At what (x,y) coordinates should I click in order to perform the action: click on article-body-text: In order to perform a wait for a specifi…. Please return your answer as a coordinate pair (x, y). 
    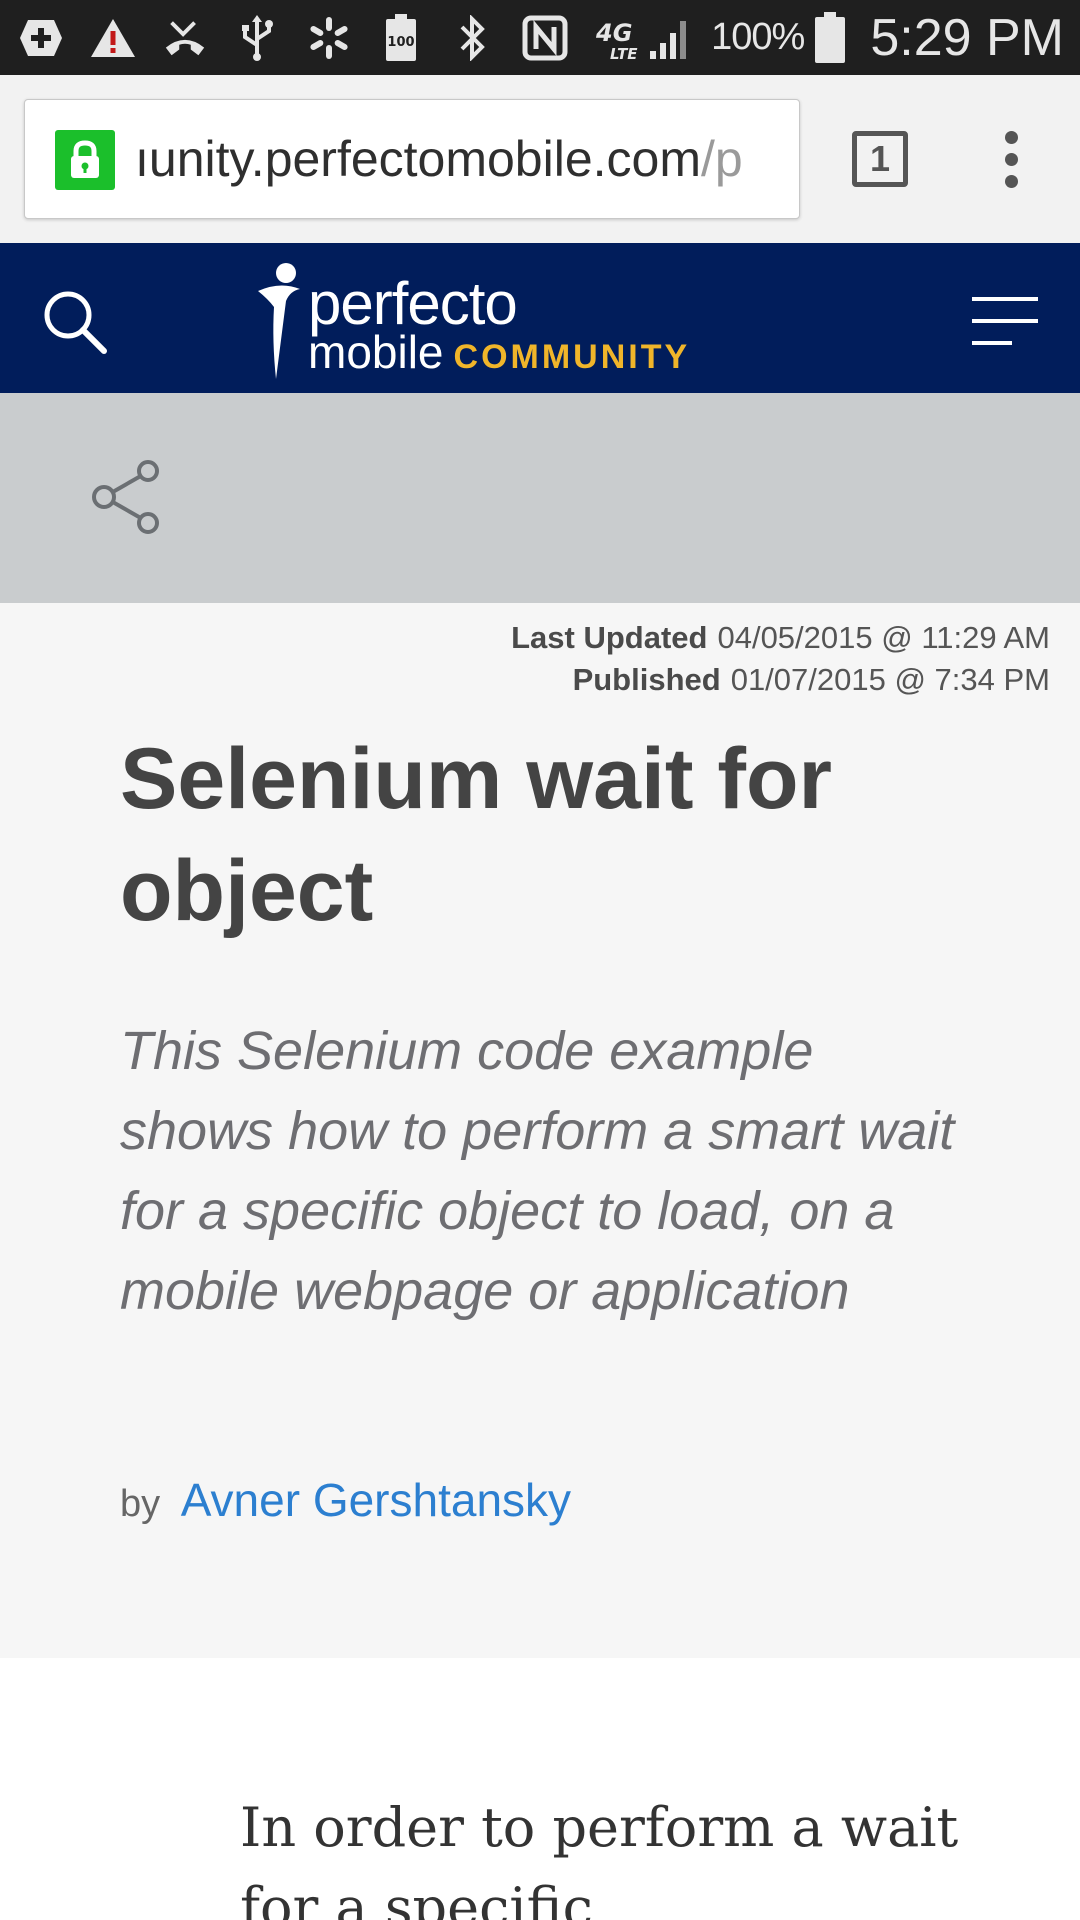
    Looking at the image, I should click on (599, 1858).